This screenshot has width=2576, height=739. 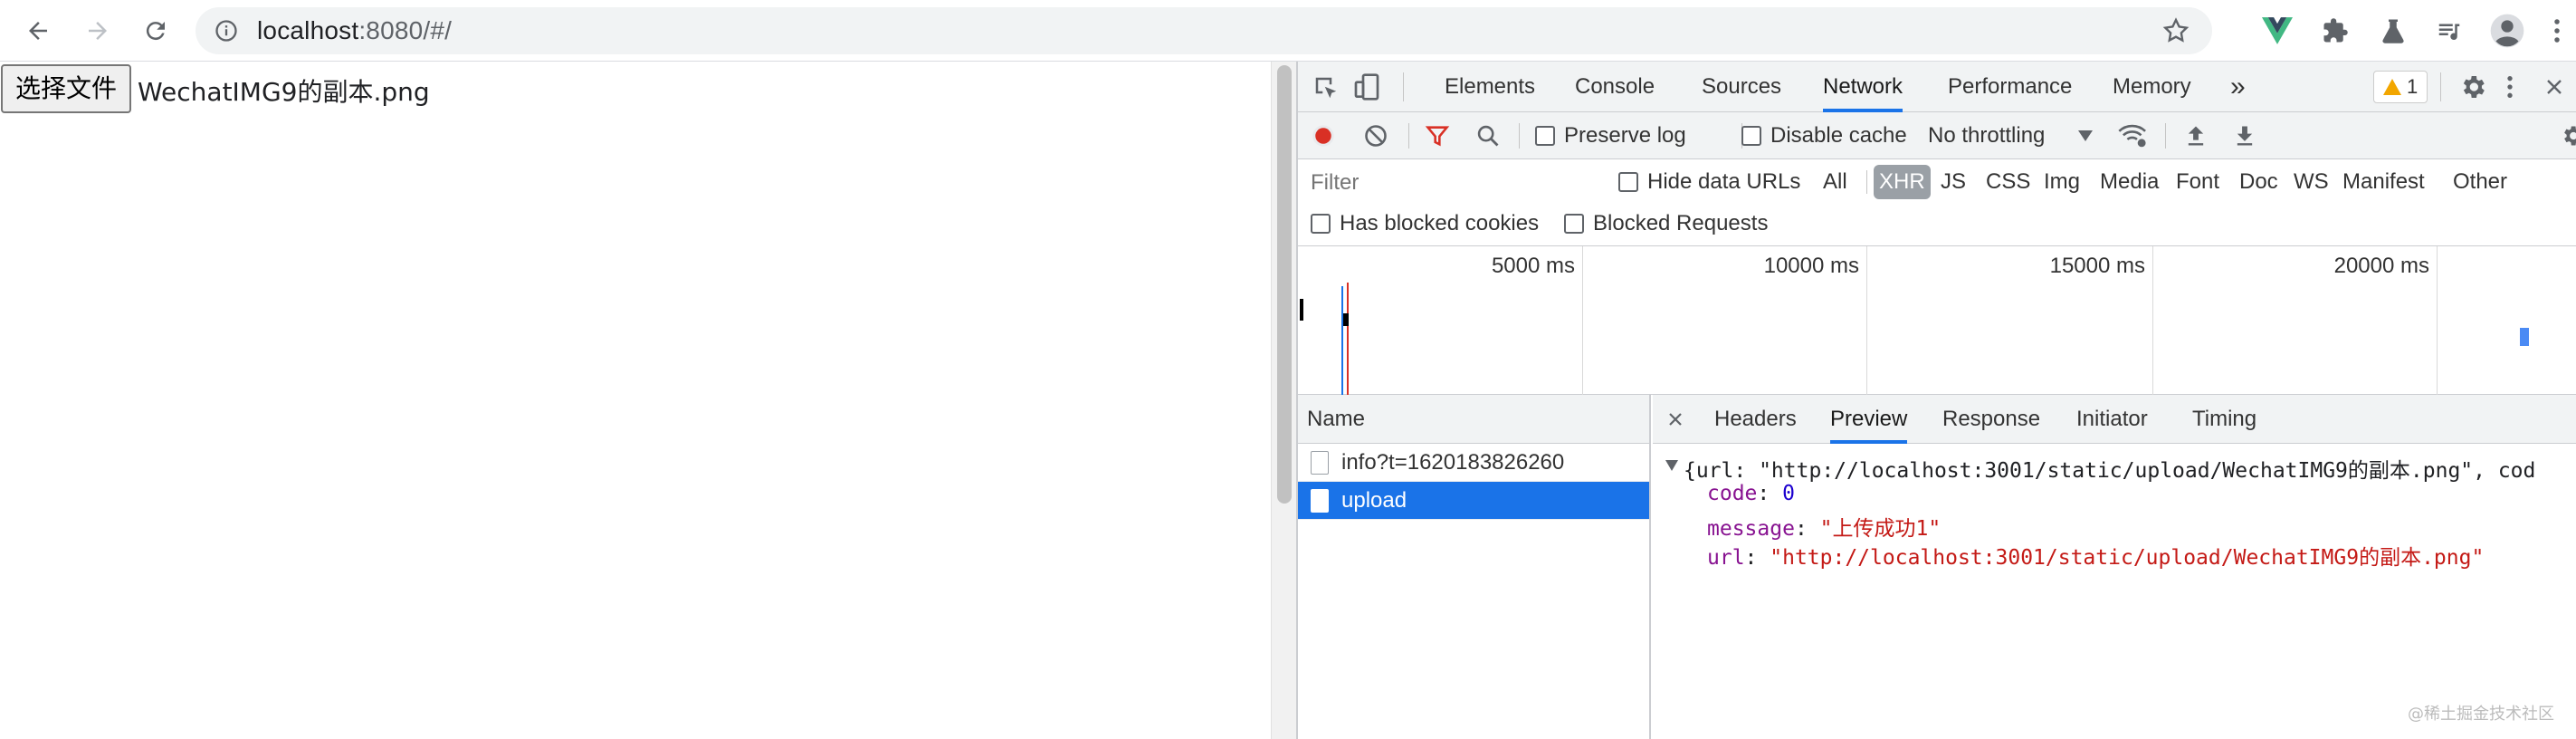 What do you see at coordinates (2335, 31) in the screenshot?
I see `extensions-button` at bounding box center [2335, 31].